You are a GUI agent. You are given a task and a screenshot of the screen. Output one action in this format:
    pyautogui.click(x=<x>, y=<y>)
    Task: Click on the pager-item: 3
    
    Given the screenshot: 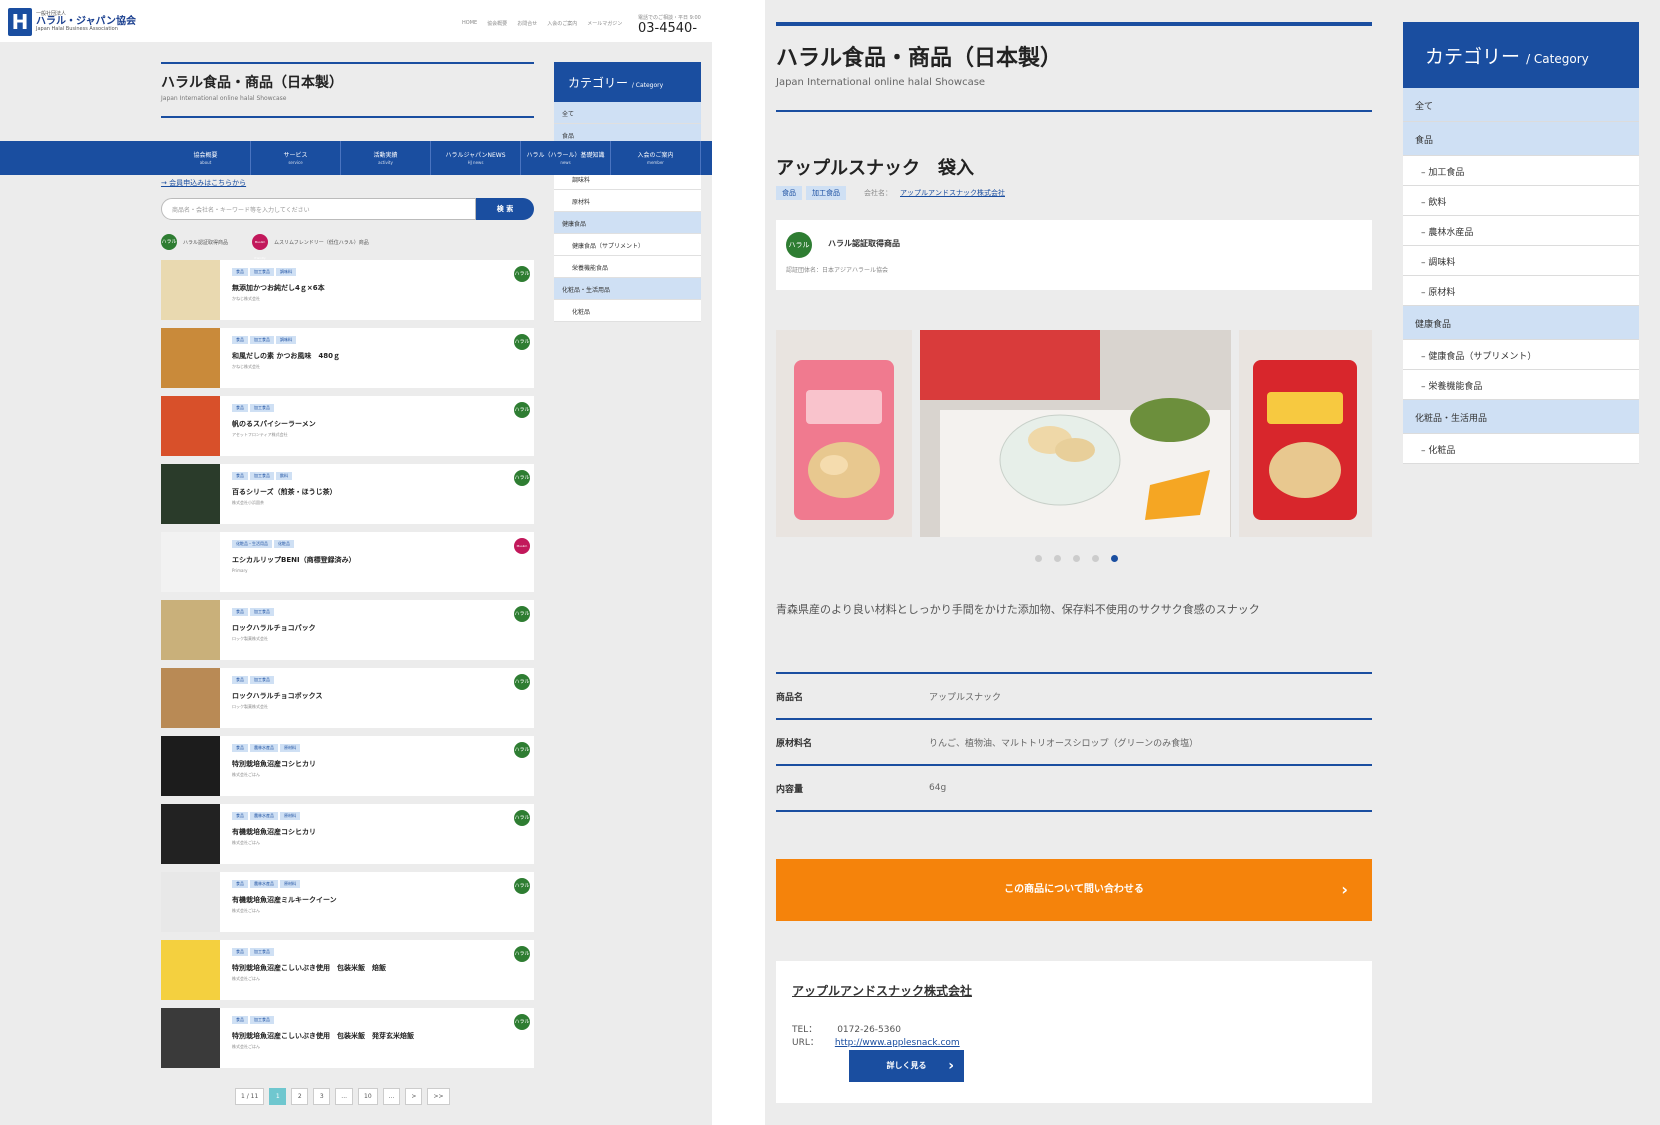 What is the action you would take?
    pyautogui.click(x=322, y=1096)
    